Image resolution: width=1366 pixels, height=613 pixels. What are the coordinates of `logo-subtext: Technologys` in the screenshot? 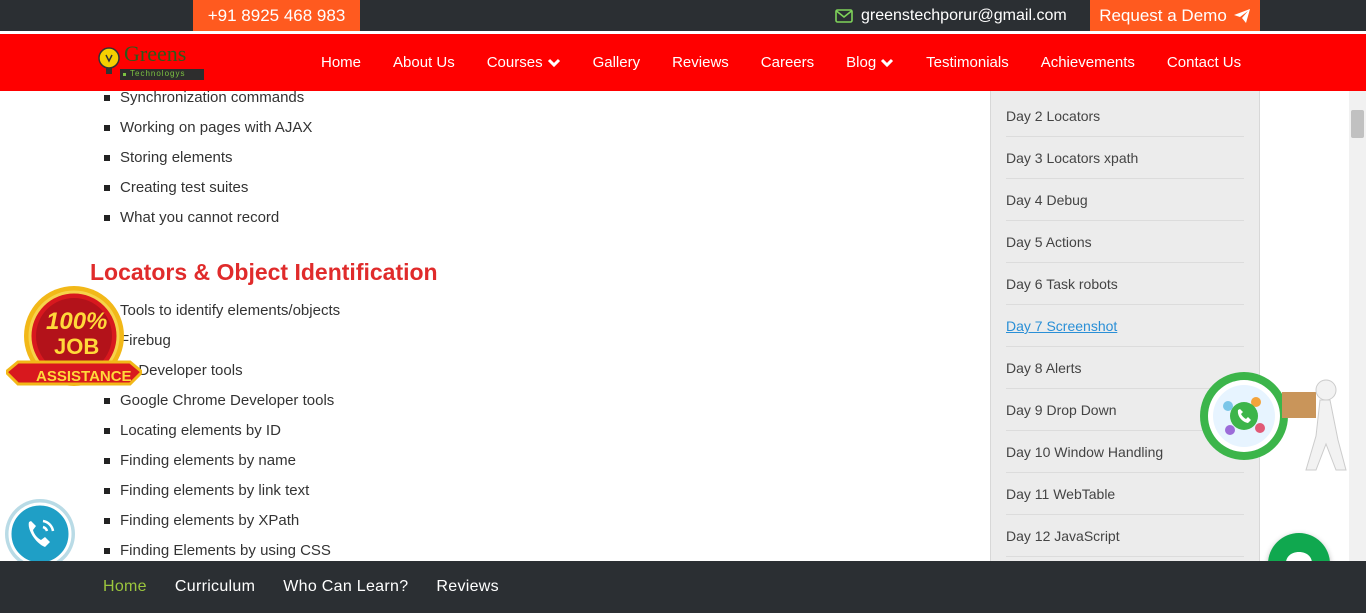 It's located at (158, 73).